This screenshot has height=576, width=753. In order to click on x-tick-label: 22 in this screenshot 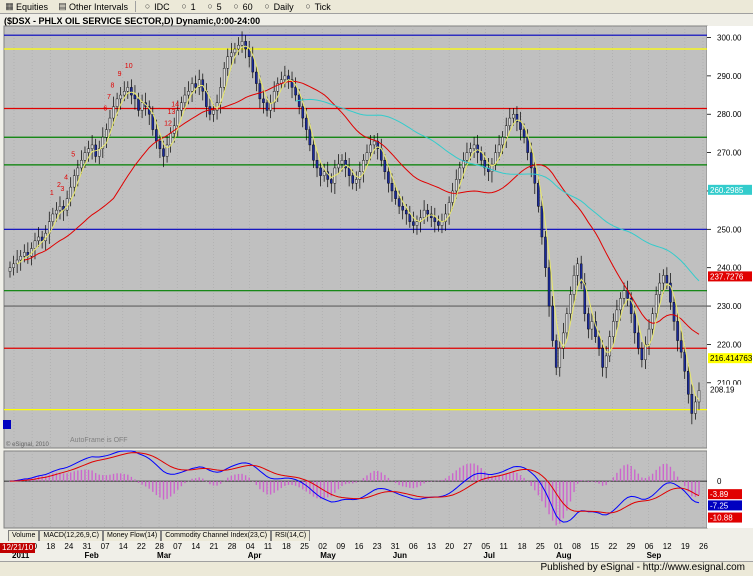, I will do `click(612, 546)`.